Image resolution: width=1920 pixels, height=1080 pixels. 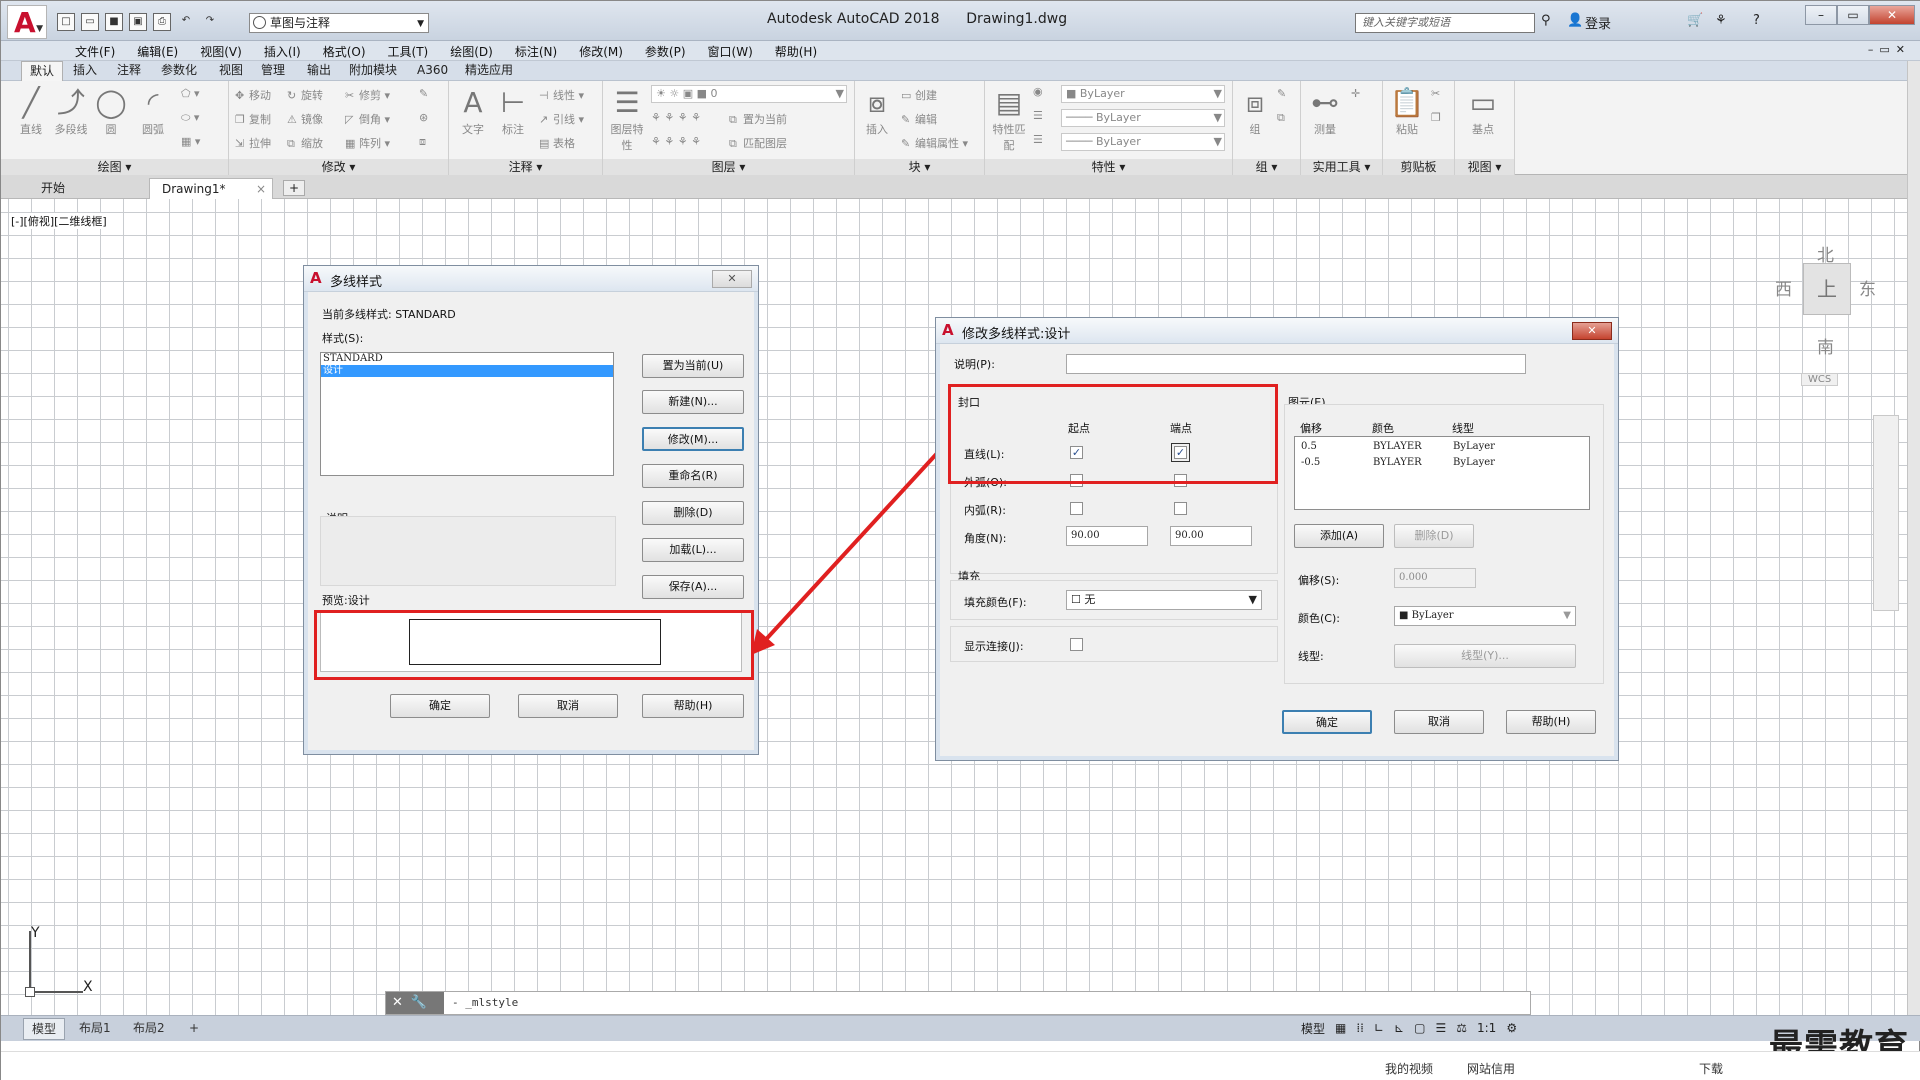 I want to click on element-linetype: ByLayer, so click(x=1474, y=446).